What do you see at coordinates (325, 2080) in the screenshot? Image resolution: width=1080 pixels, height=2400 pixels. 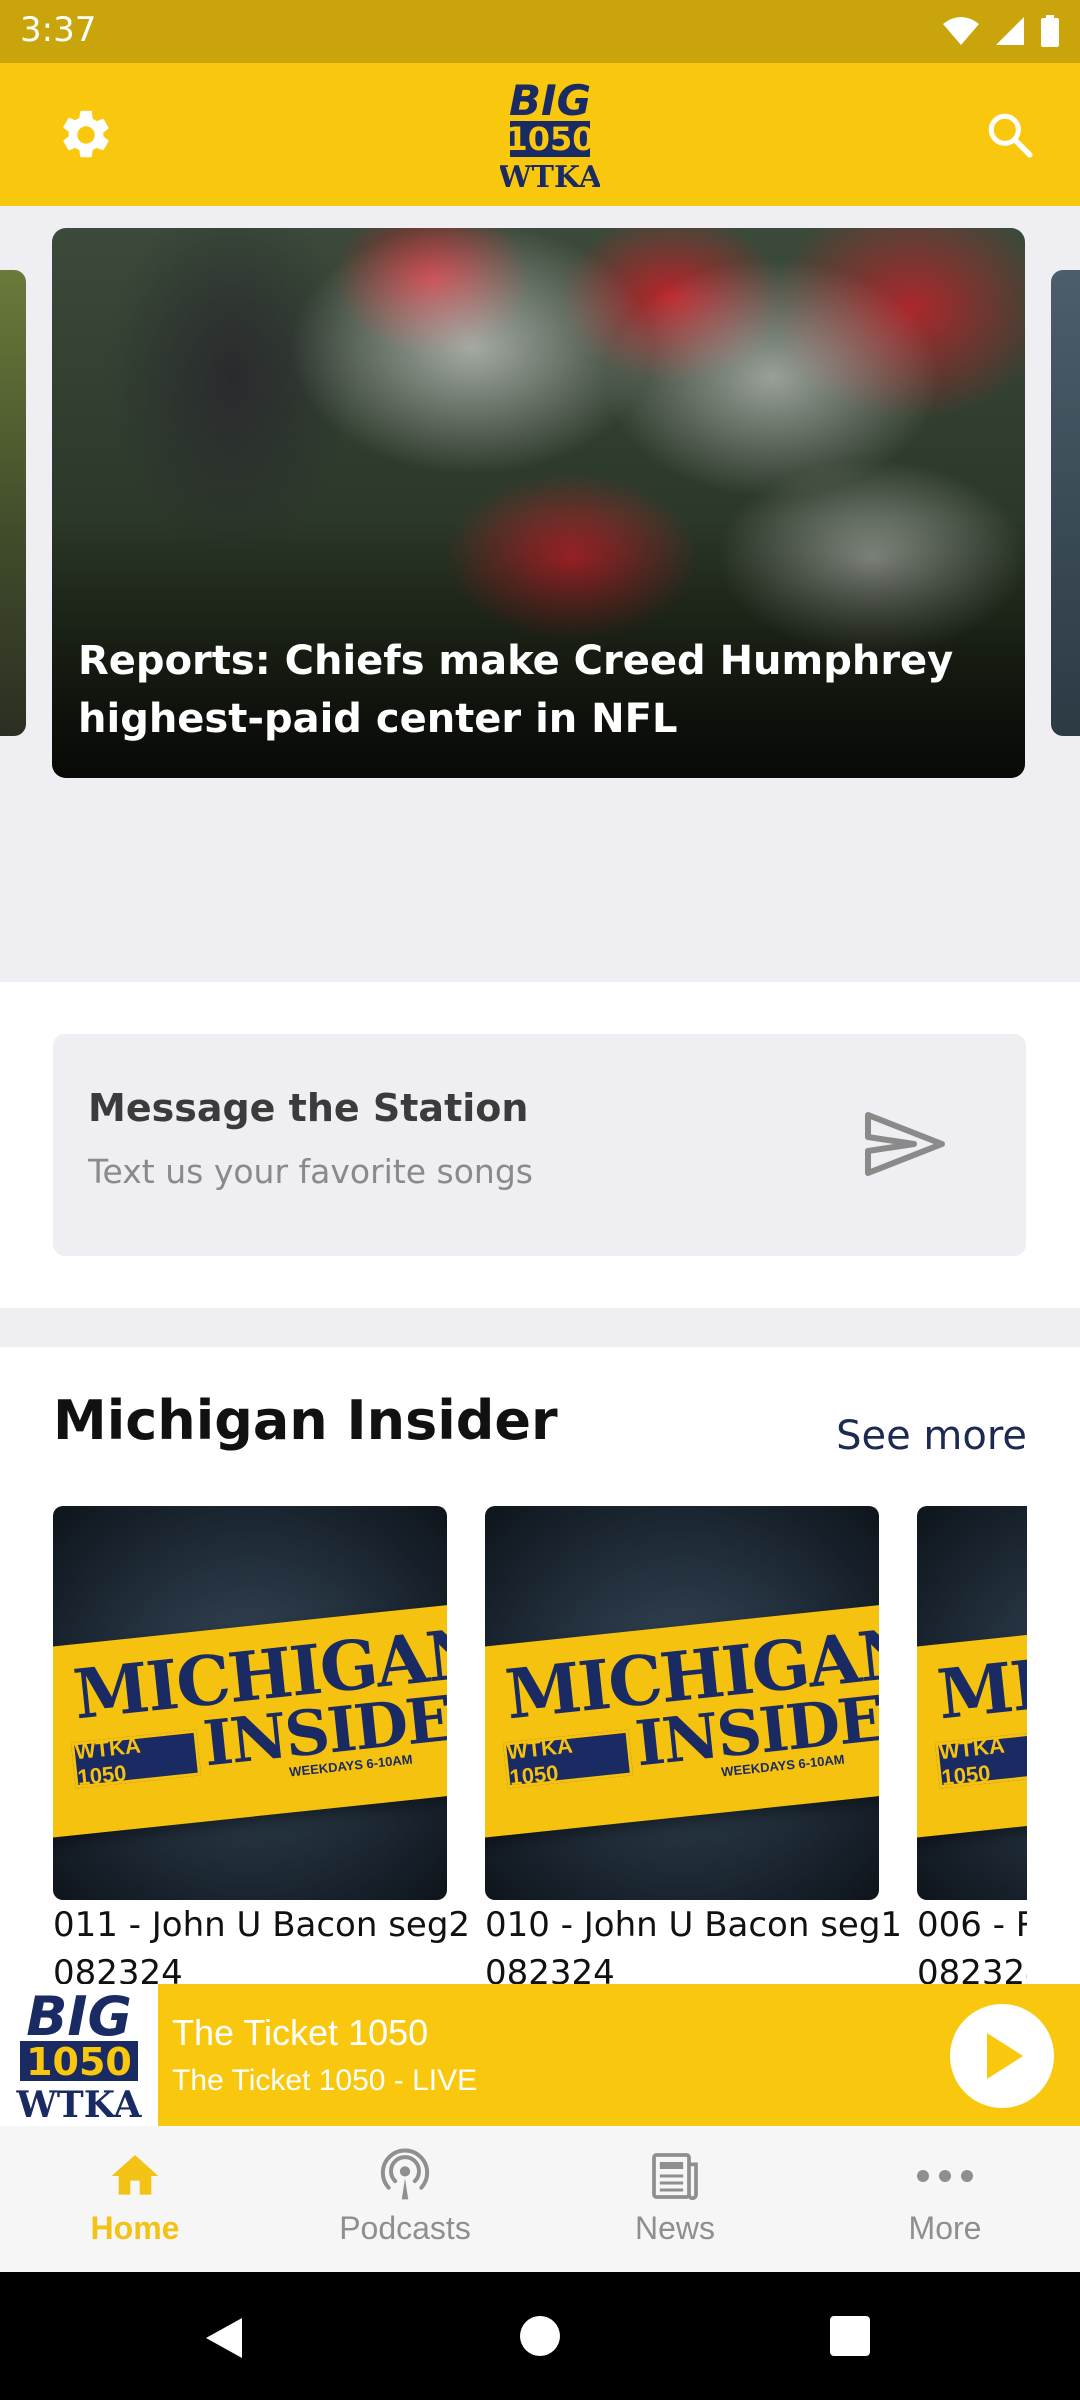 I see `player-subtitle: The Ticket 1050 - LIVE` at bounding box center [325, 2080].